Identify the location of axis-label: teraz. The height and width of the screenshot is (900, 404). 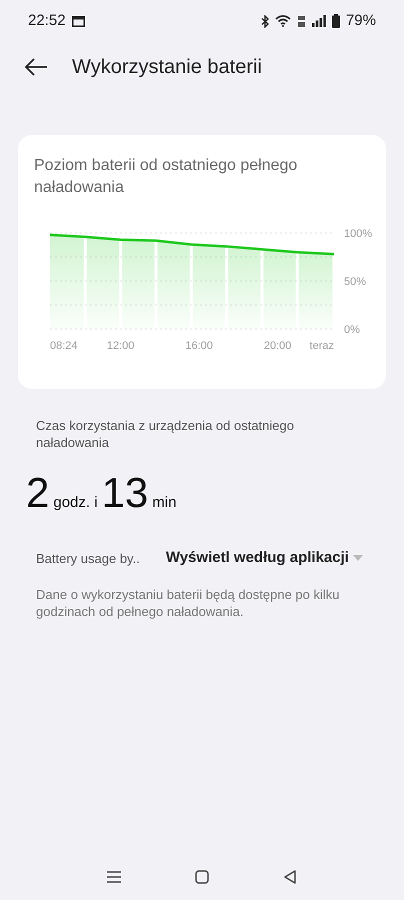
(322, 346).